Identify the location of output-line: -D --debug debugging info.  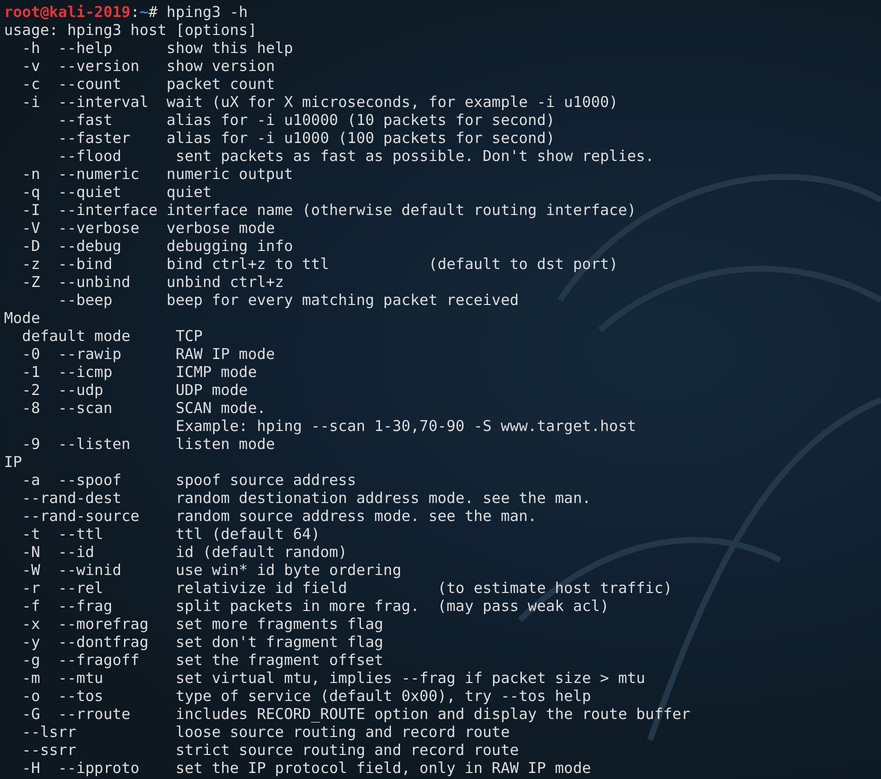
(157, 246).